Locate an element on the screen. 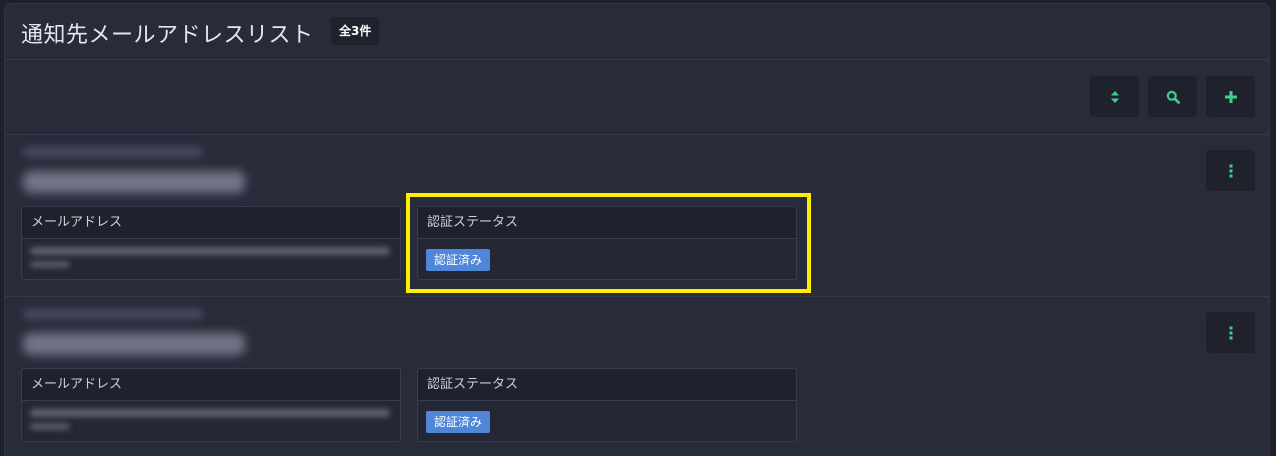  panel-header: 通知先メールアドレスリスト 全3件 is located at coordinates (637, 32).